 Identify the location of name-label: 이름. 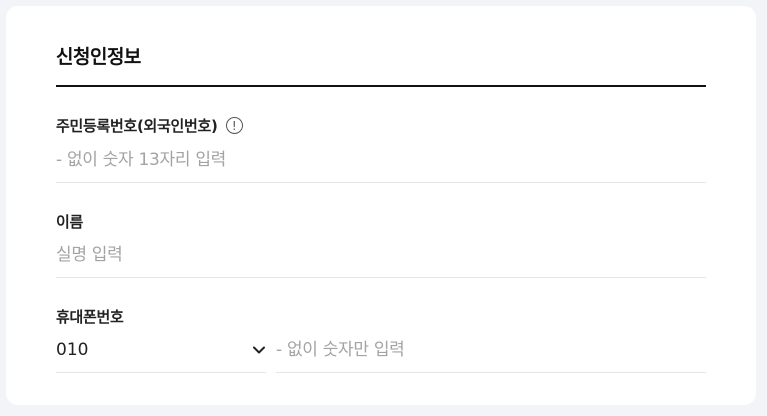
(69, 221).